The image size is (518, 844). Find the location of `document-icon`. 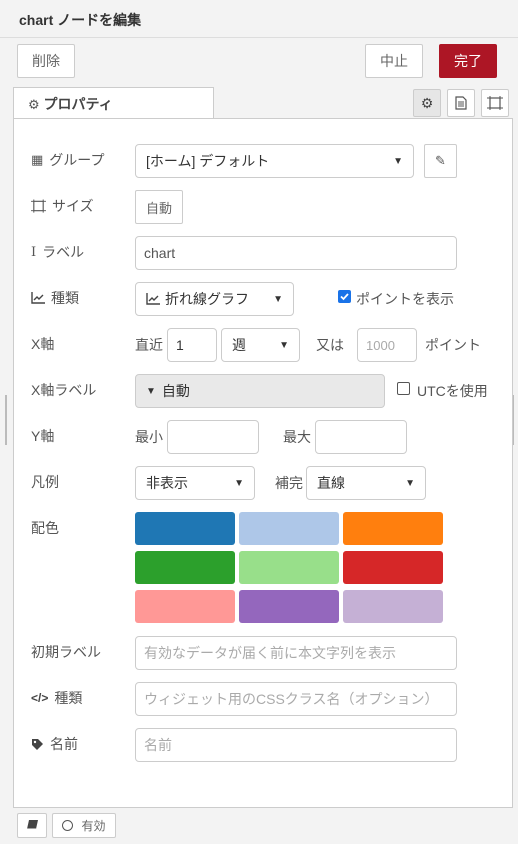

document-icon is located at coordinates (461, 103).